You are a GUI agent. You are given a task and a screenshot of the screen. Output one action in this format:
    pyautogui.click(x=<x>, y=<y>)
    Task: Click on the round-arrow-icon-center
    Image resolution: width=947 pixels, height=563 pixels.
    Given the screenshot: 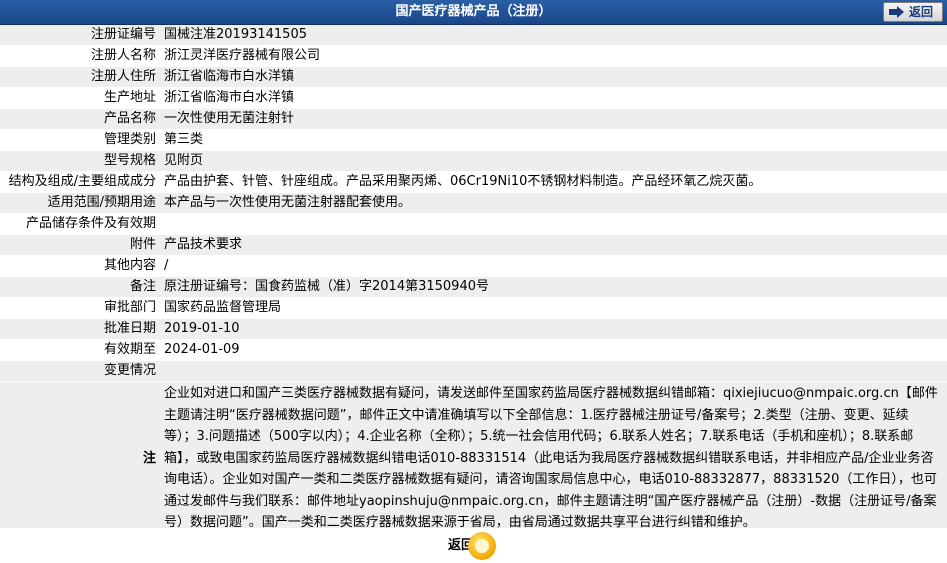 What is the action you would take?
    pyautogui.click(x=482, y=546)
    